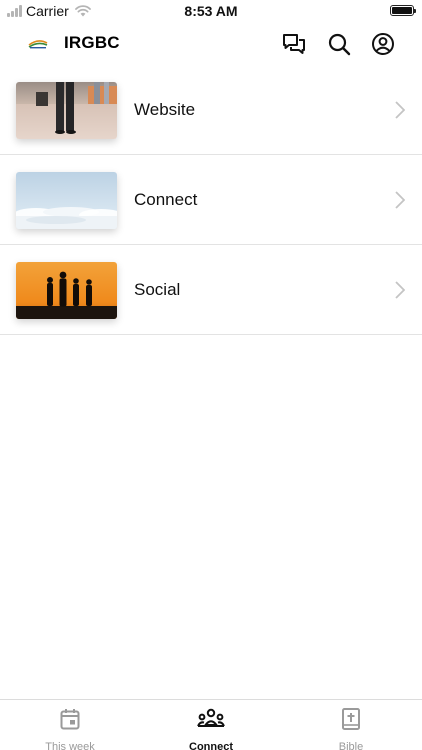 The width and height of the screenshot is (422, 750). I want to click on social-thumbnail, so click(66, 290).